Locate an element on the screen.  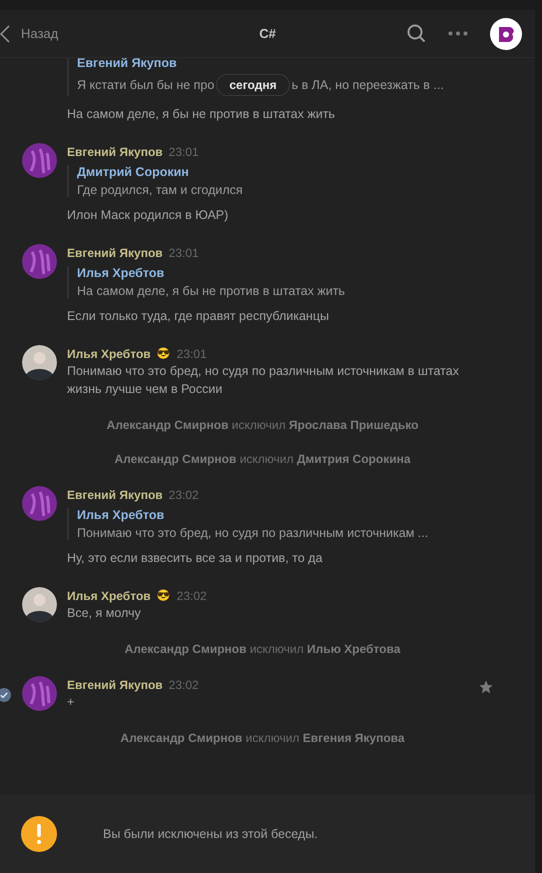
quote-text: Где родился, там и сгодился is located at coordinates (160, 190).